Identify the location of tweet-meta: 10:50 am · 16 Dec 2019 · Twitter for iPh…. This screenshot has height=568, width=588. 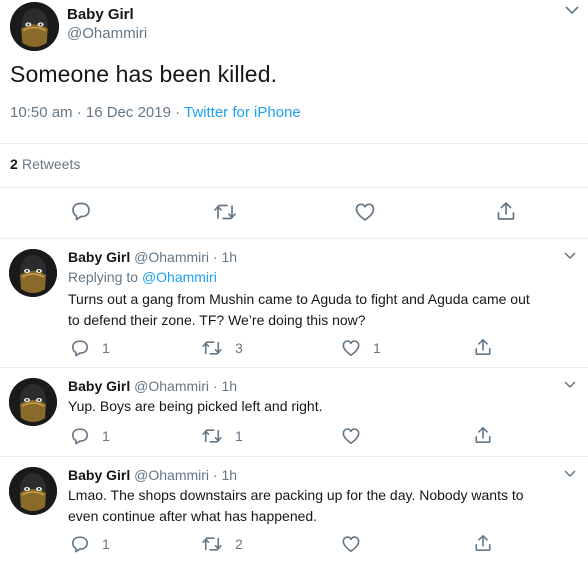
(155, 112).